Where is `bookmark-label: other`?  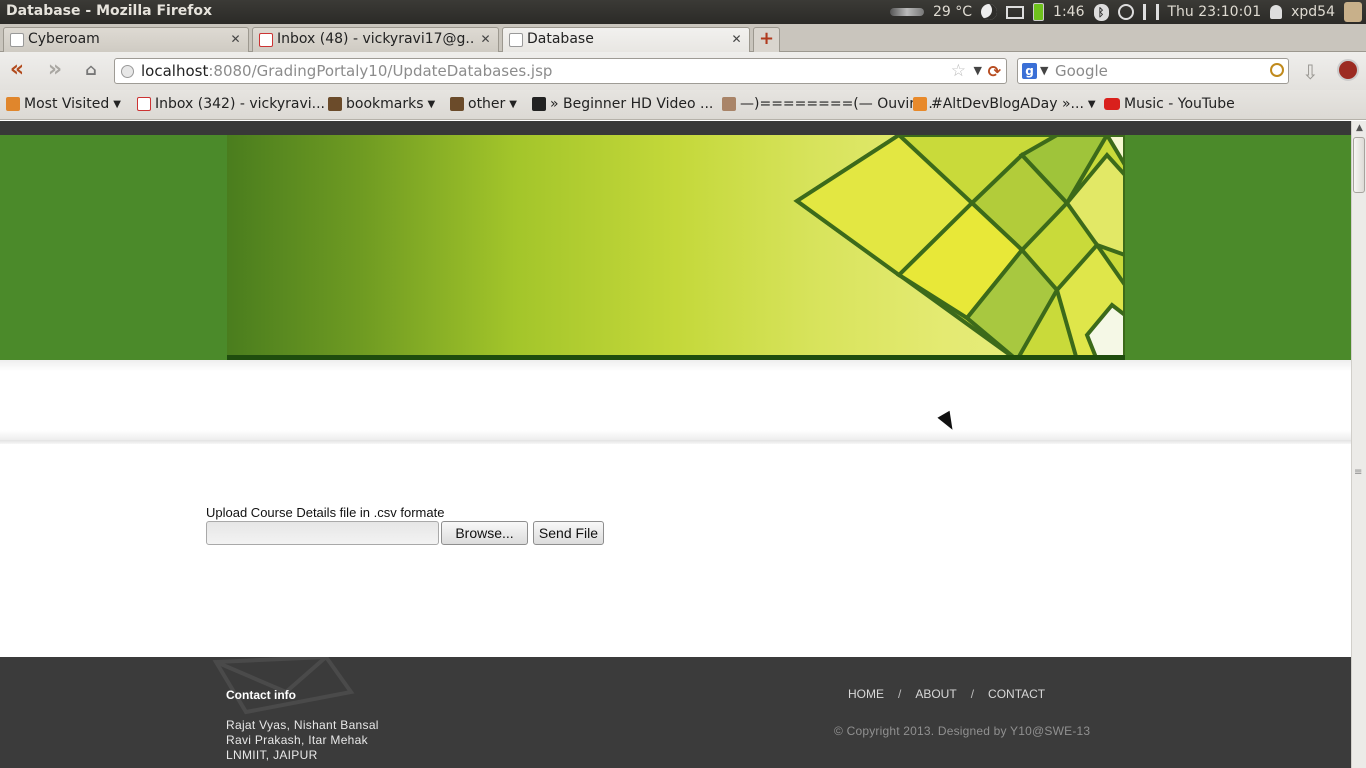
bookmark-label: other is located at coordinates (487, 104).